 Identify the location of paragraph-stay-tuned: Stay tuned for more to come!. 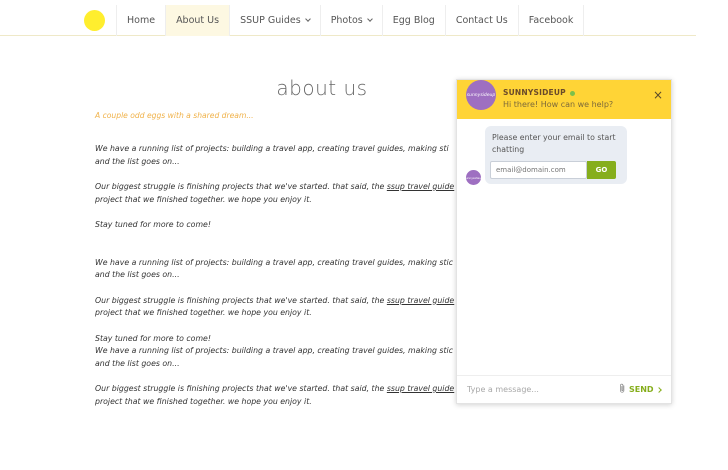
(153, 224).